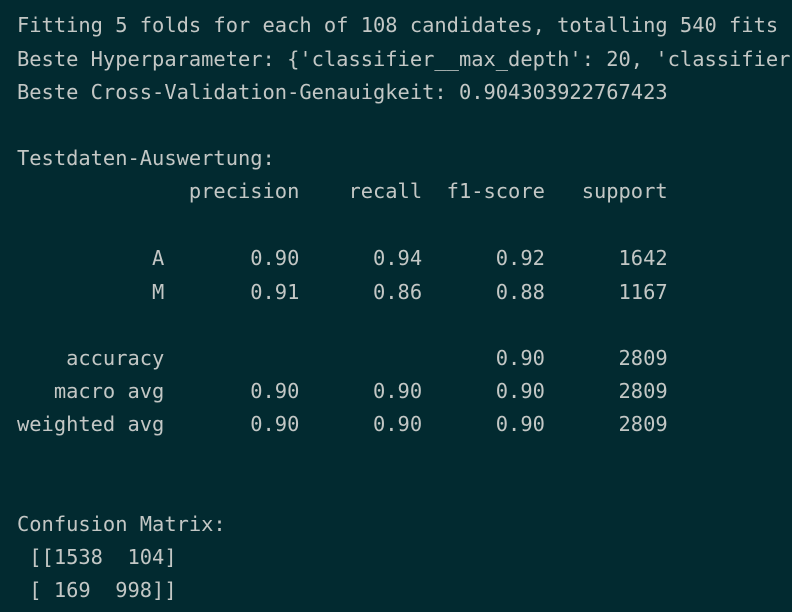  Describe the element at coordinates (342, 424) in the screenshot. I see `report-row-weighted-avg: weighted avg 0.90 0.90 0.90 2809` at that location.